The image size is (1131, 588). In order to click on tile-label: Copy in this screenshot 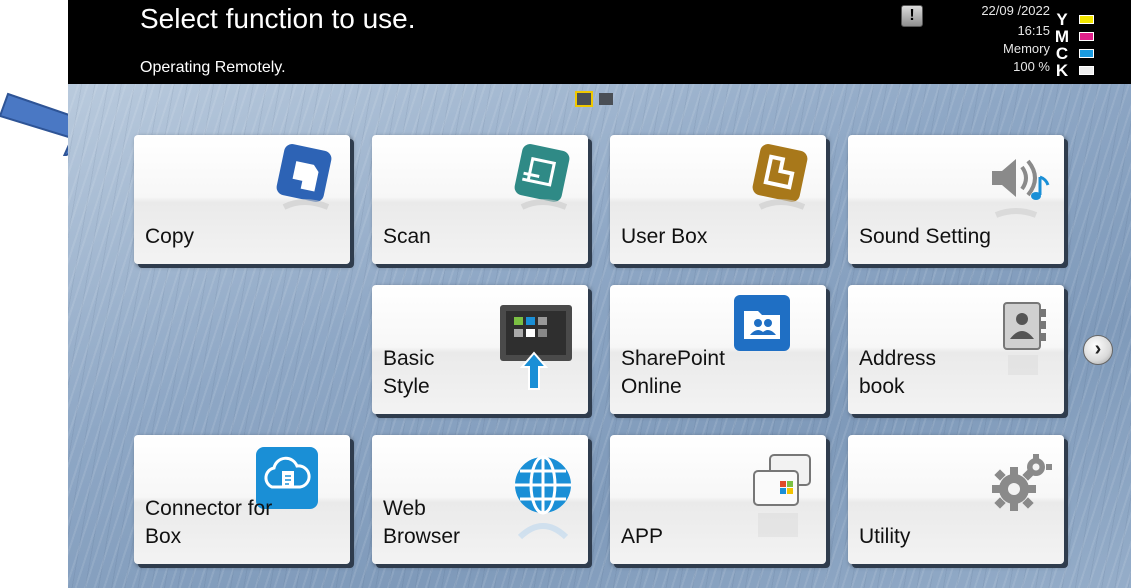, I will do `click(170, 236)`.